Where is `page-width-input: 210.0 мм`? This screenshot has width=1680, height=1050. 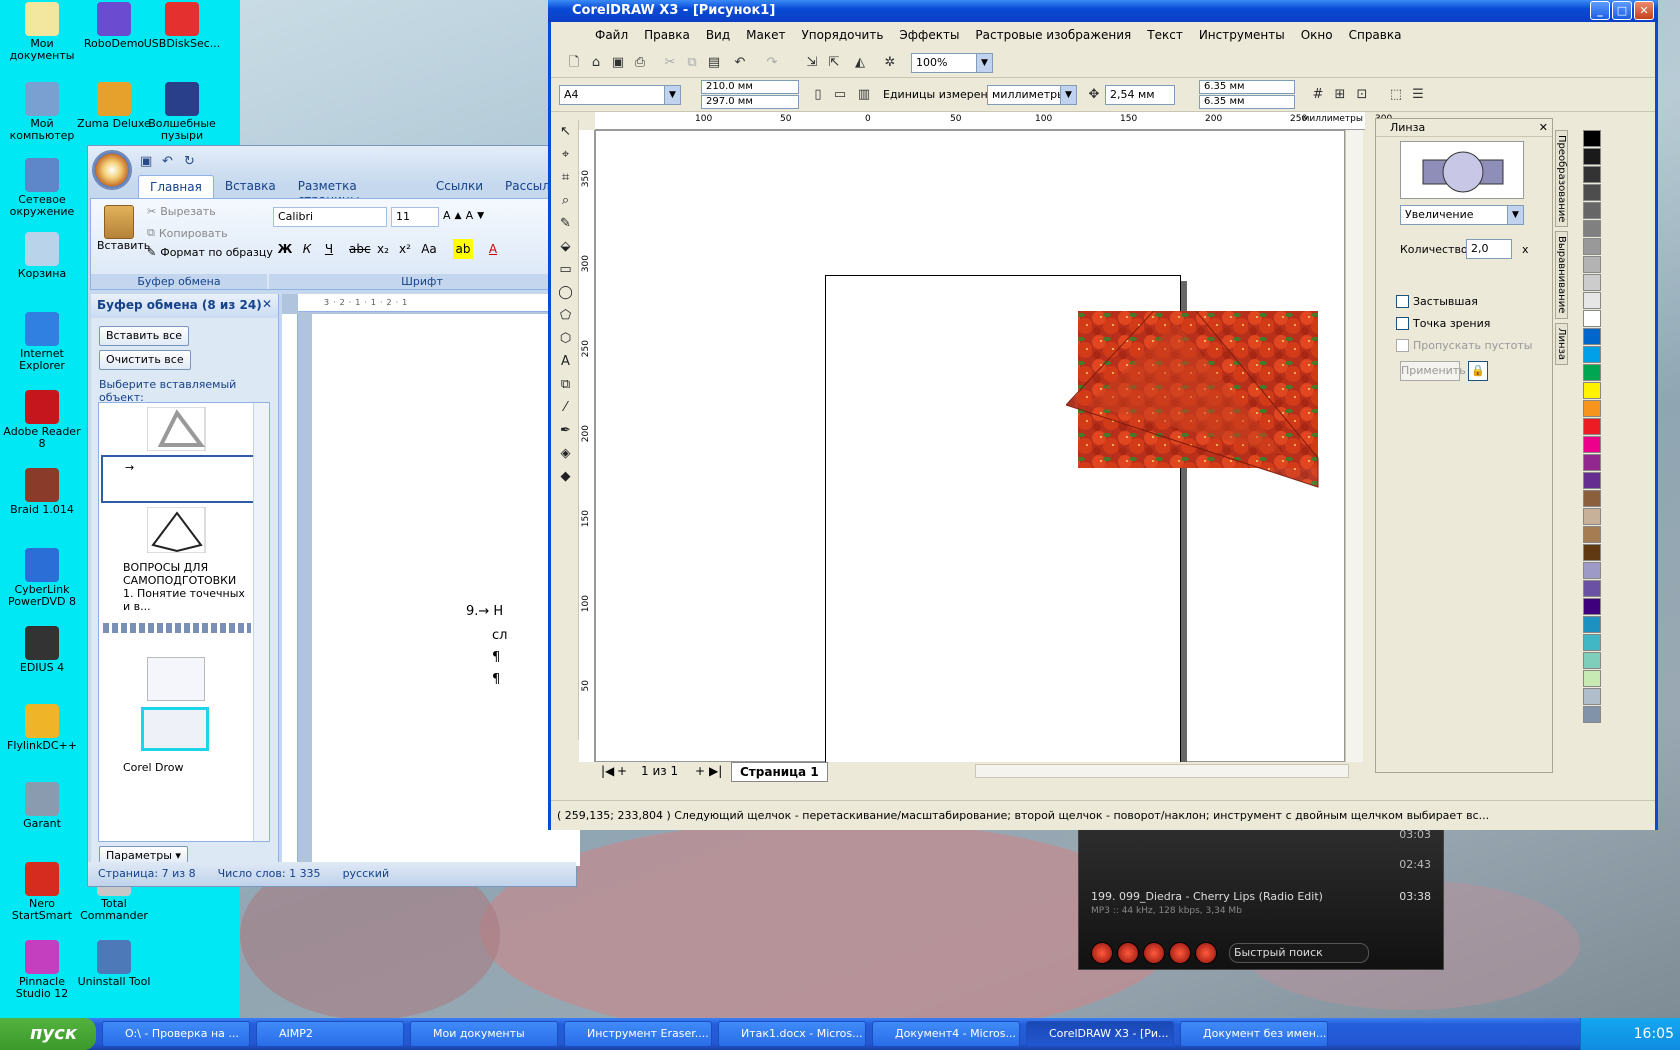 page-width-input: 210.0 мм is located at coordinates (750, 87).